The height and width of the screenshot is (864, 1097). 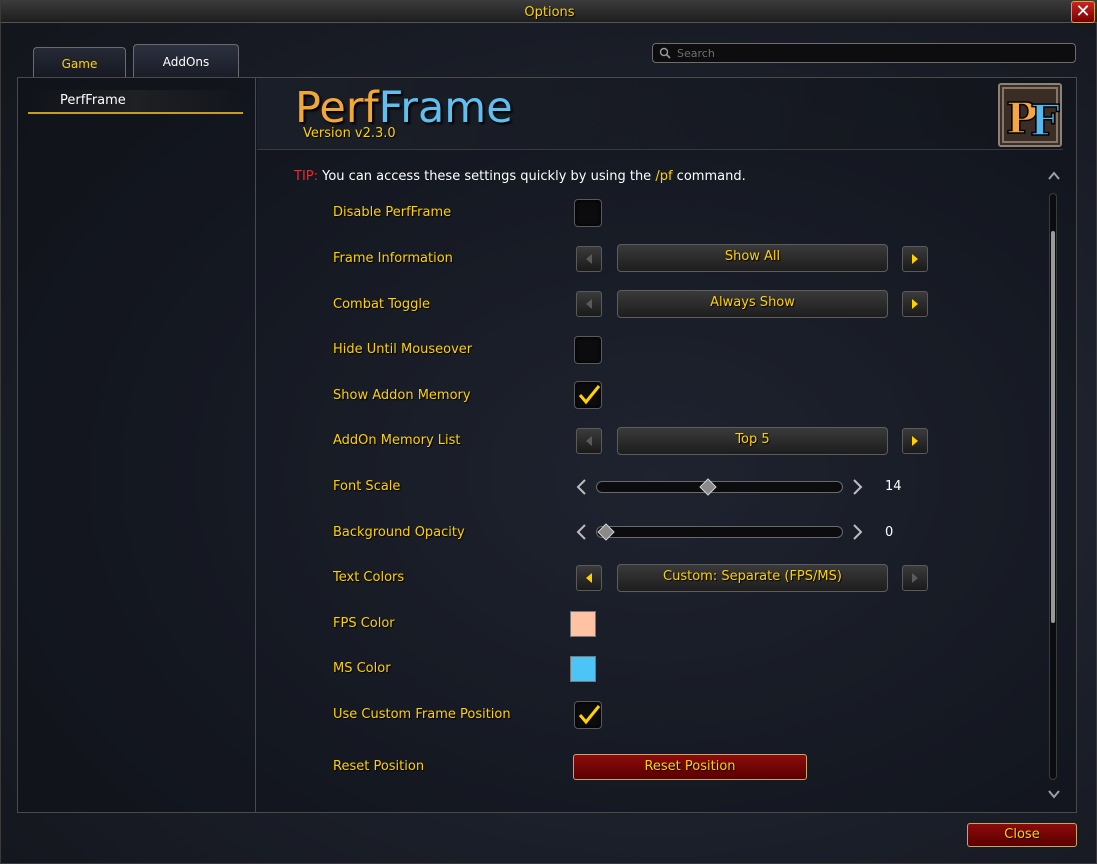 What do you see at coordinates (1053, 427) in the screenshot?
I see `scroll-thumb` at bounding box center [1053, 427].